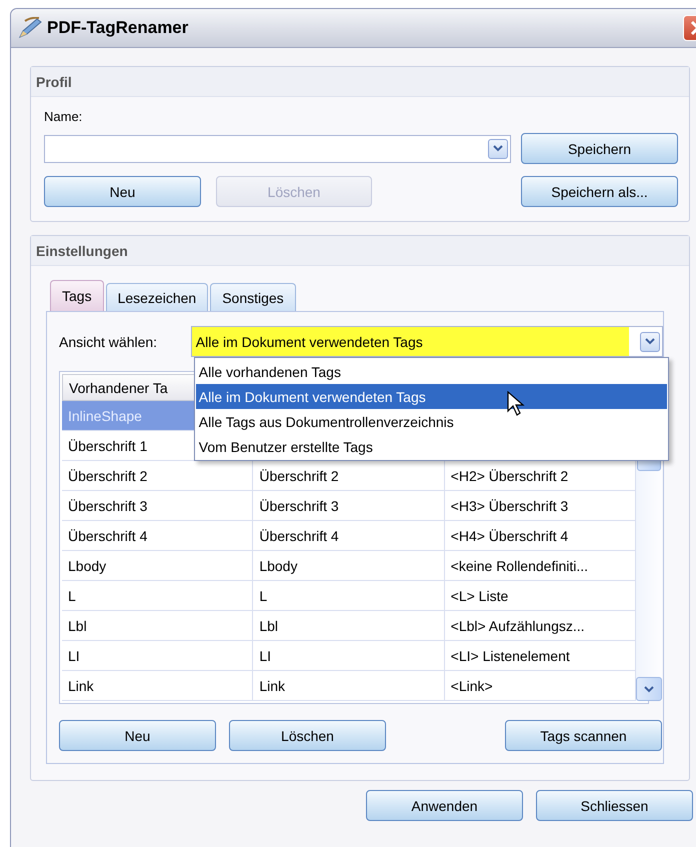 Image resolution: width=696 pixels, height=847 pixels. I want to click on table-row: Überschrift 2 Überschrift 2 <H2> Überschrift 2, so click(349, 476).